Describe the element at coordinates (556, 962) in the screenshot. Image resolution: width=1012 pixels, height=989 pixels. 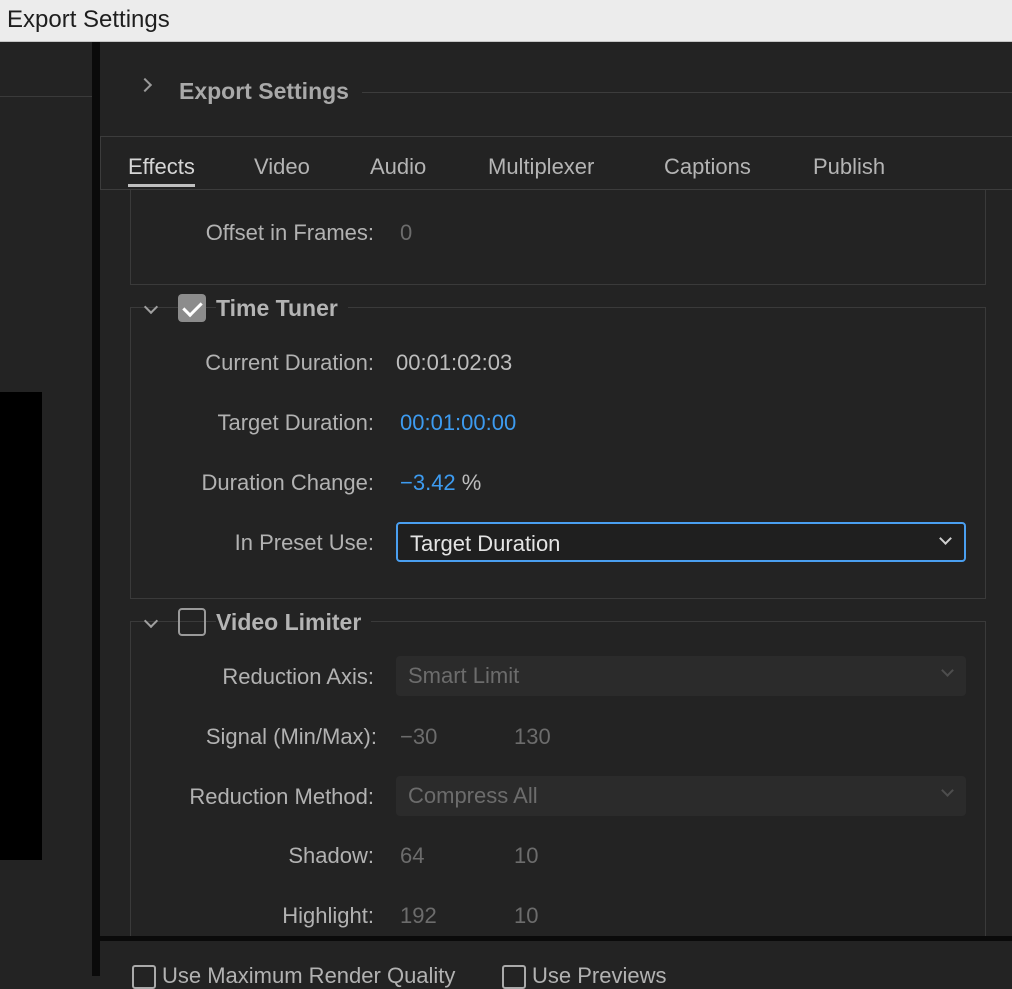
I see `render-options-bar: Use Maximum Render Quality Use Previews` at that location.